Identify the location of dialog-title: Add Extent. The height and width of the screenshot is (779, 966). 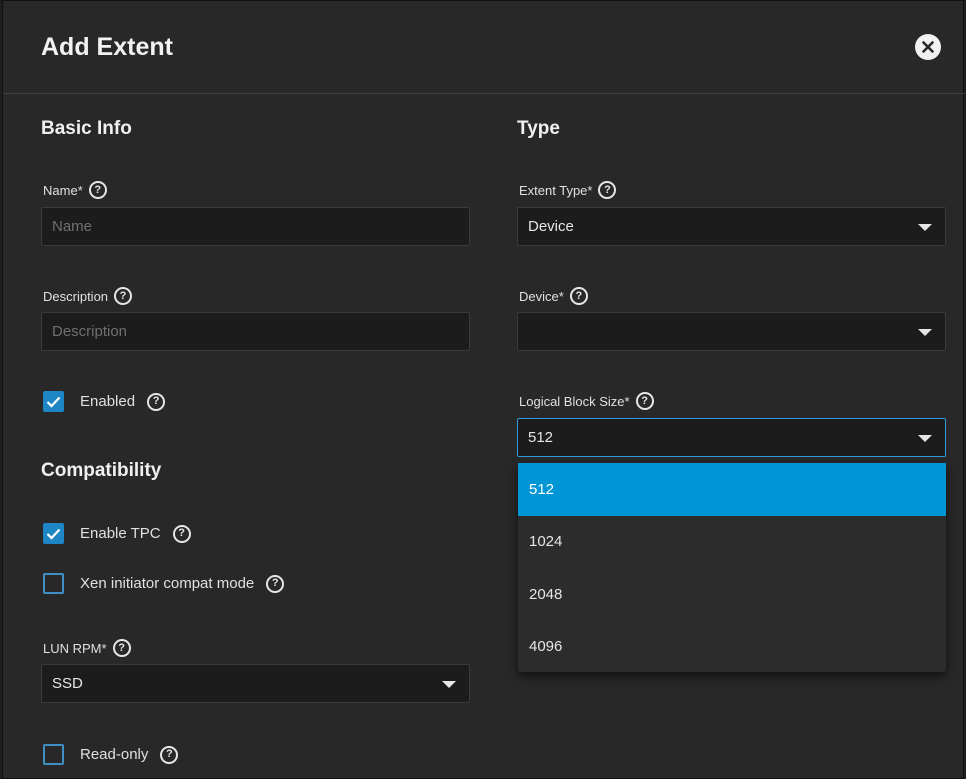
(107, 47).